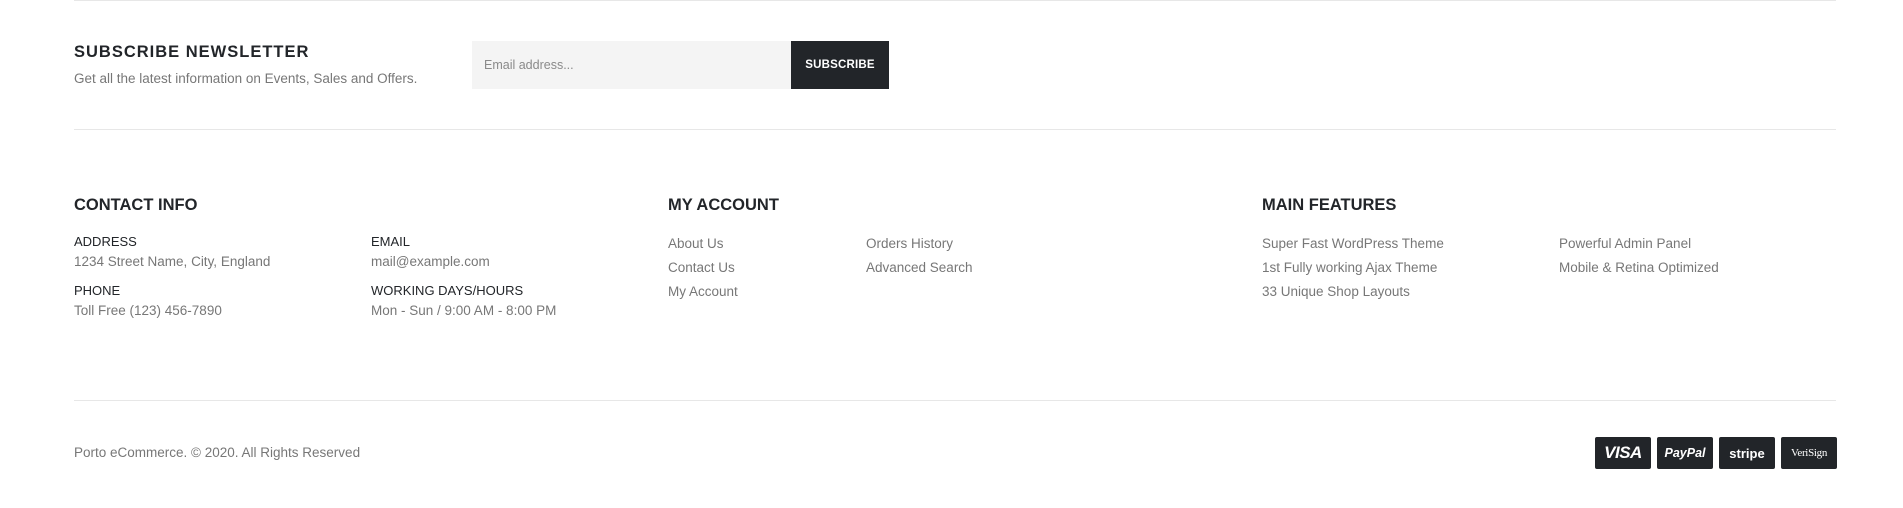 This screenshot has width=1903, height=508. What do you see at coordinates (955, 400) in the screenshot?
I see `bottom-divider` at bounding box center [955, 400].